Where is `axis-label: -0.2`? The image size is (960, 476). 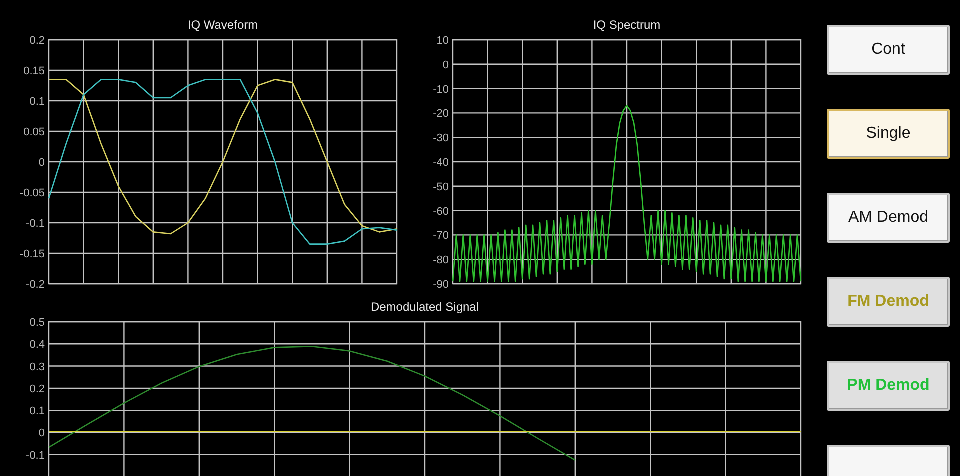 axis-label: -0.2 is located at coordinates (35, 285).